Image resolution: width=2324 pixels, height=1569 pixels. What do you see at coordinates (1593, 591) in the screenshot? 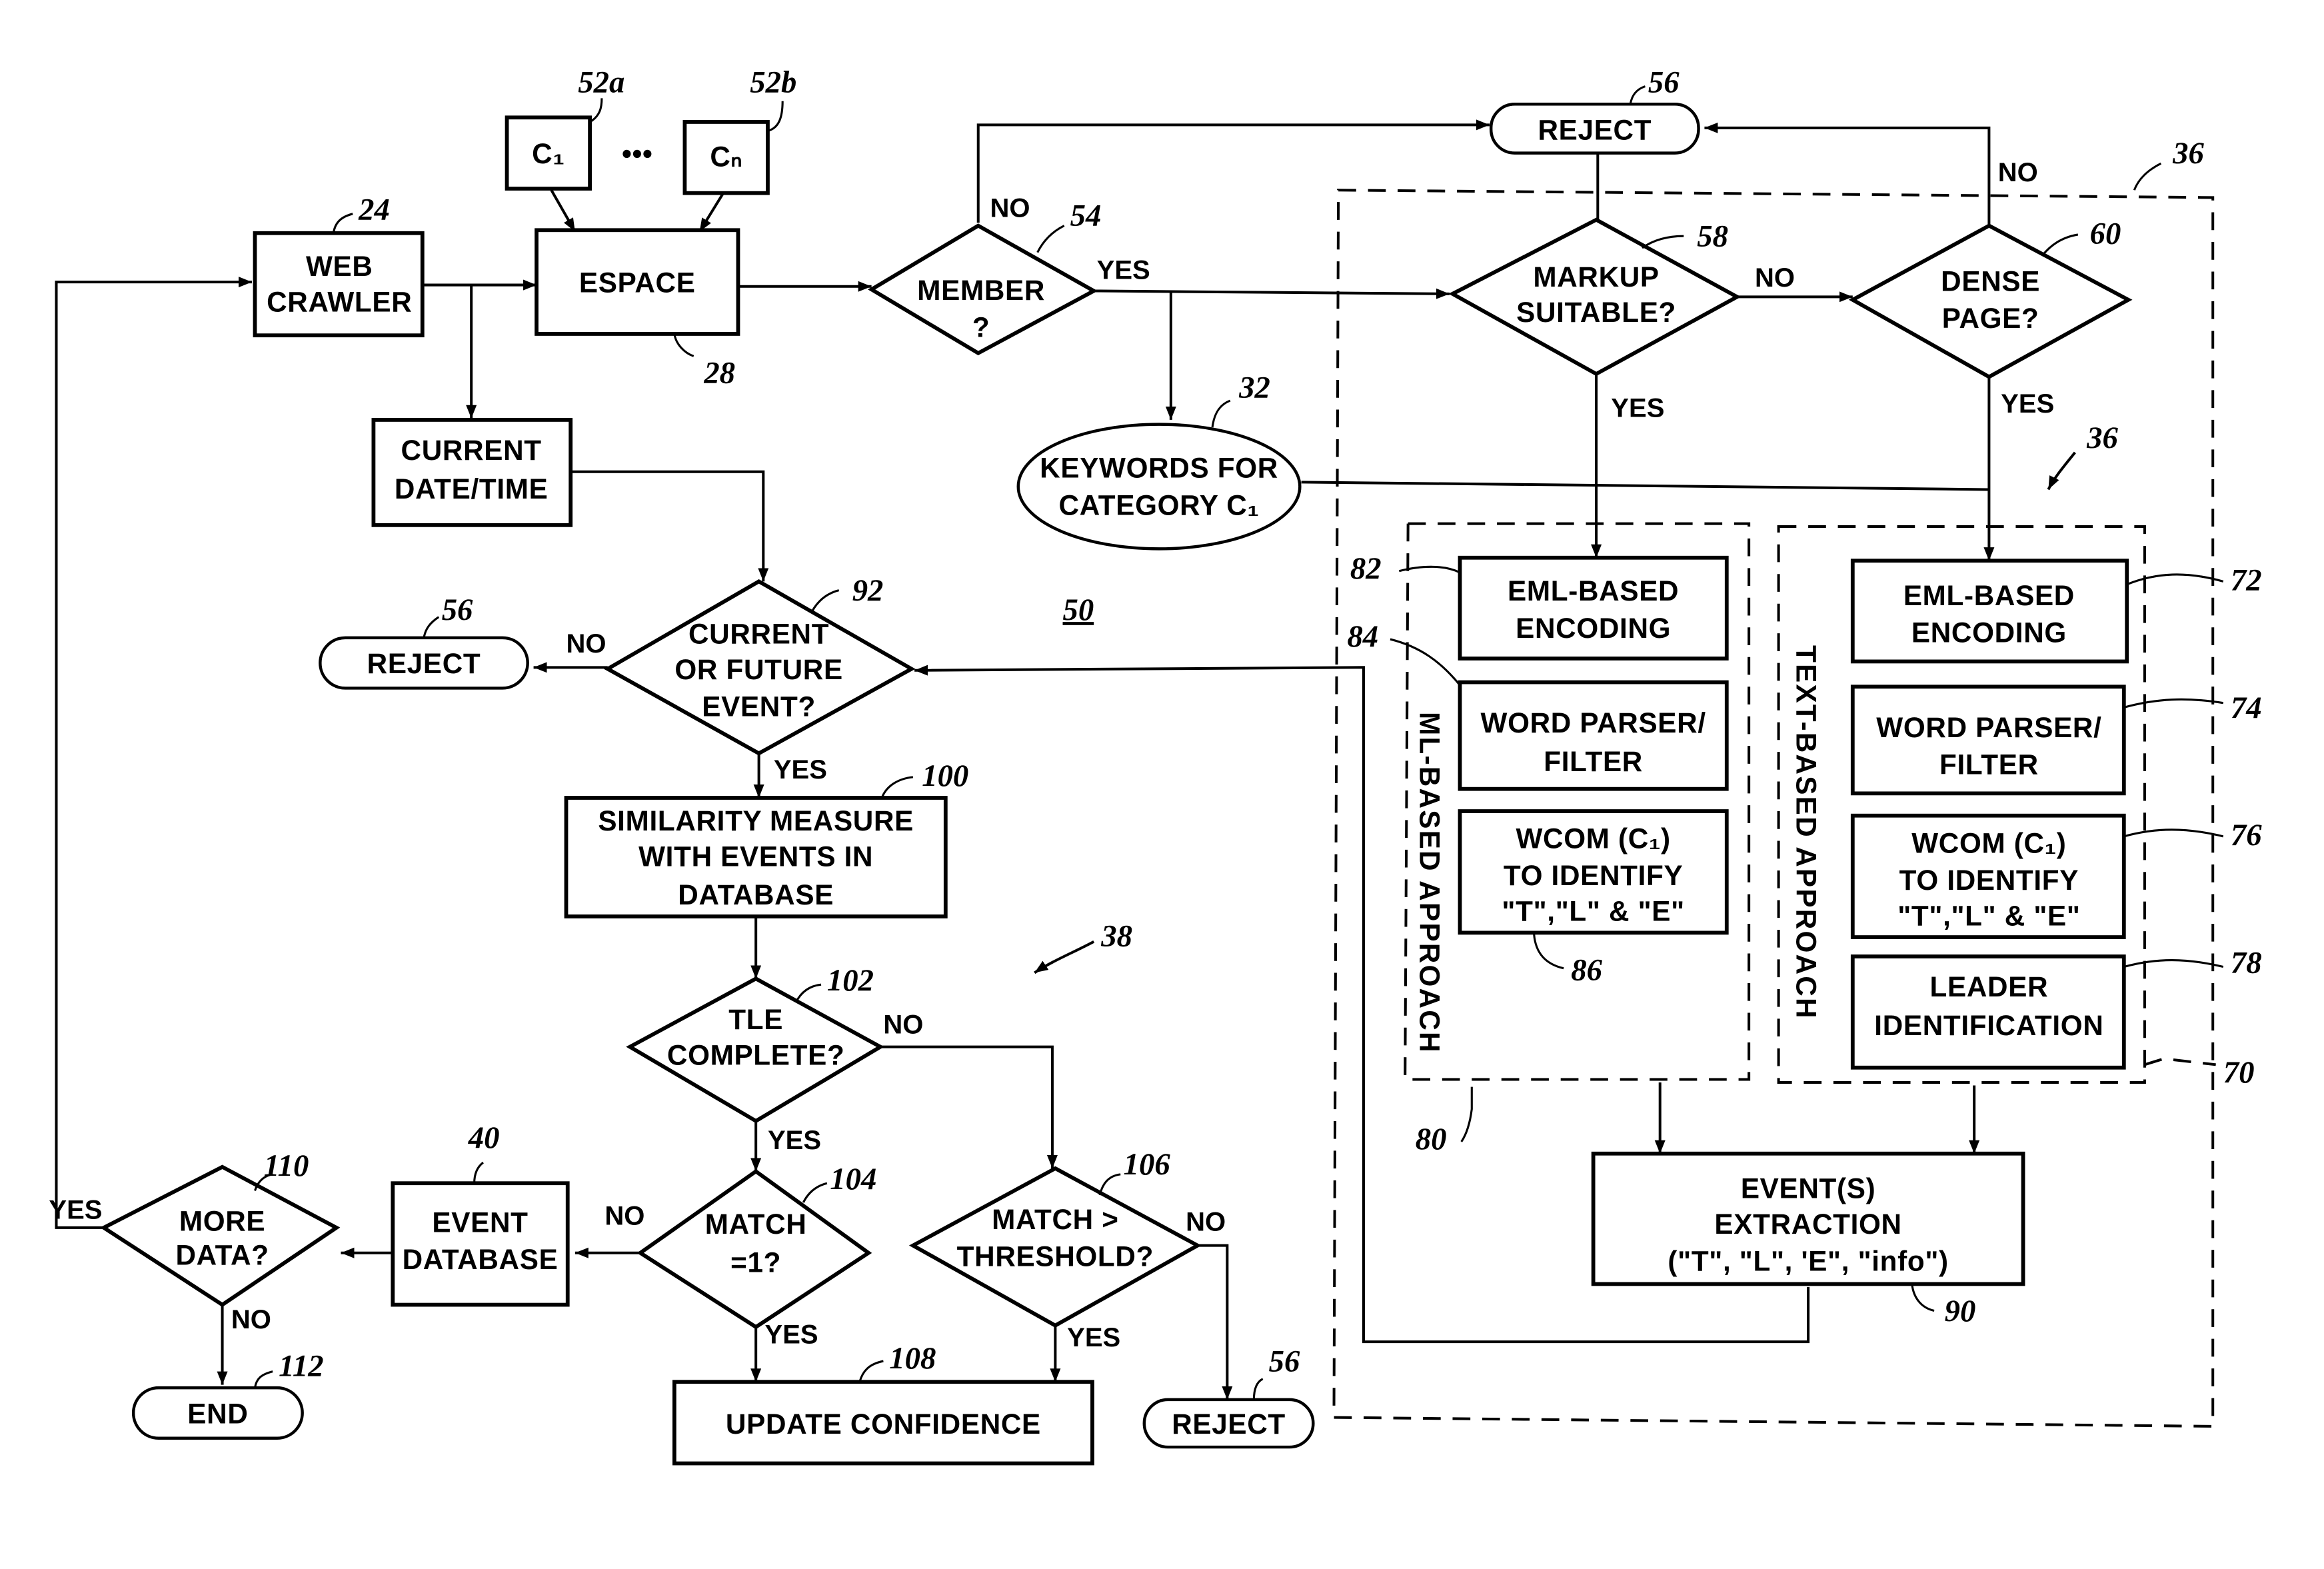
I see `ml-eml-line-1: EML-BASED` at bounding box center [1593, 591].